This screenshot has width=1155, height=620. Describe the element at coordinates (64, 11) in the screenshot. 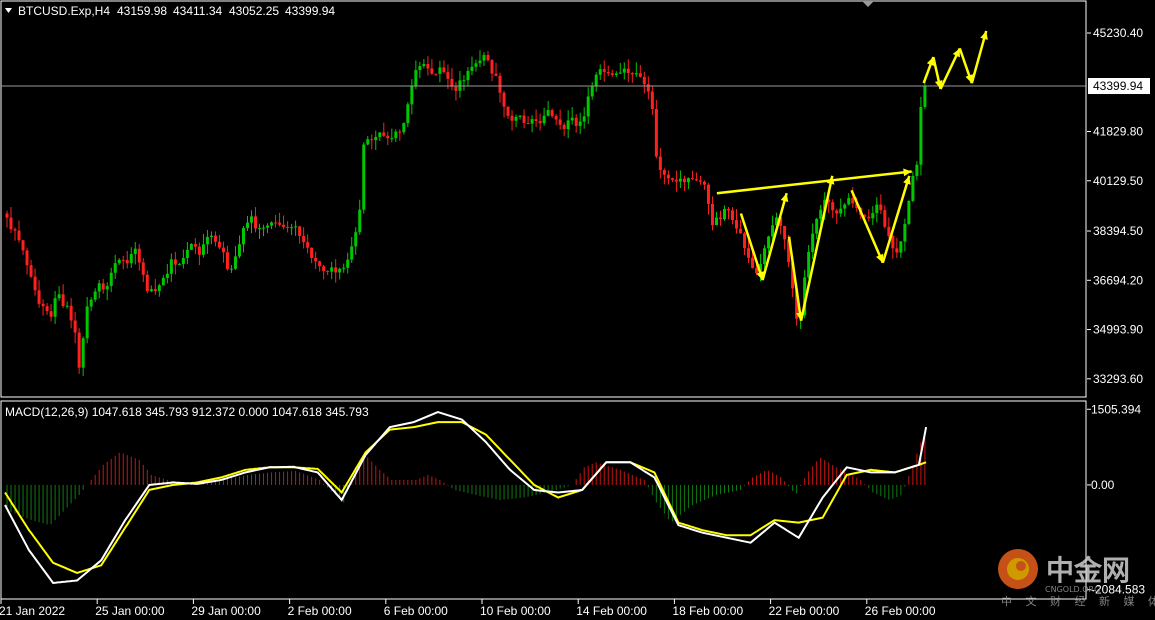

I see `symbol-label: BTCUSD.Exp,H4` at that location.